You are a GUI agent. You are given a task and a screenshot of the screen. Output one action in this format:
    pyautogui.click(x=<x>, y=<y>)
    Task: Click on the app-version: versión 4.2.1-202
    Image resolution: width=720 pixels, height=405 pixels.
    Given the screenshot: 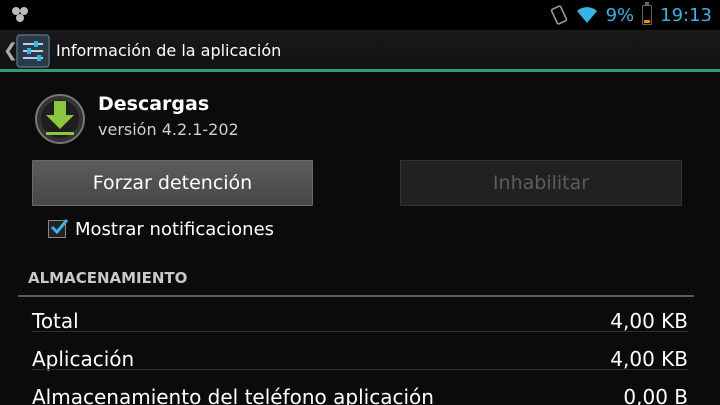 What is the action you would take?
    pyautogui.click(x=168, y=129)
    